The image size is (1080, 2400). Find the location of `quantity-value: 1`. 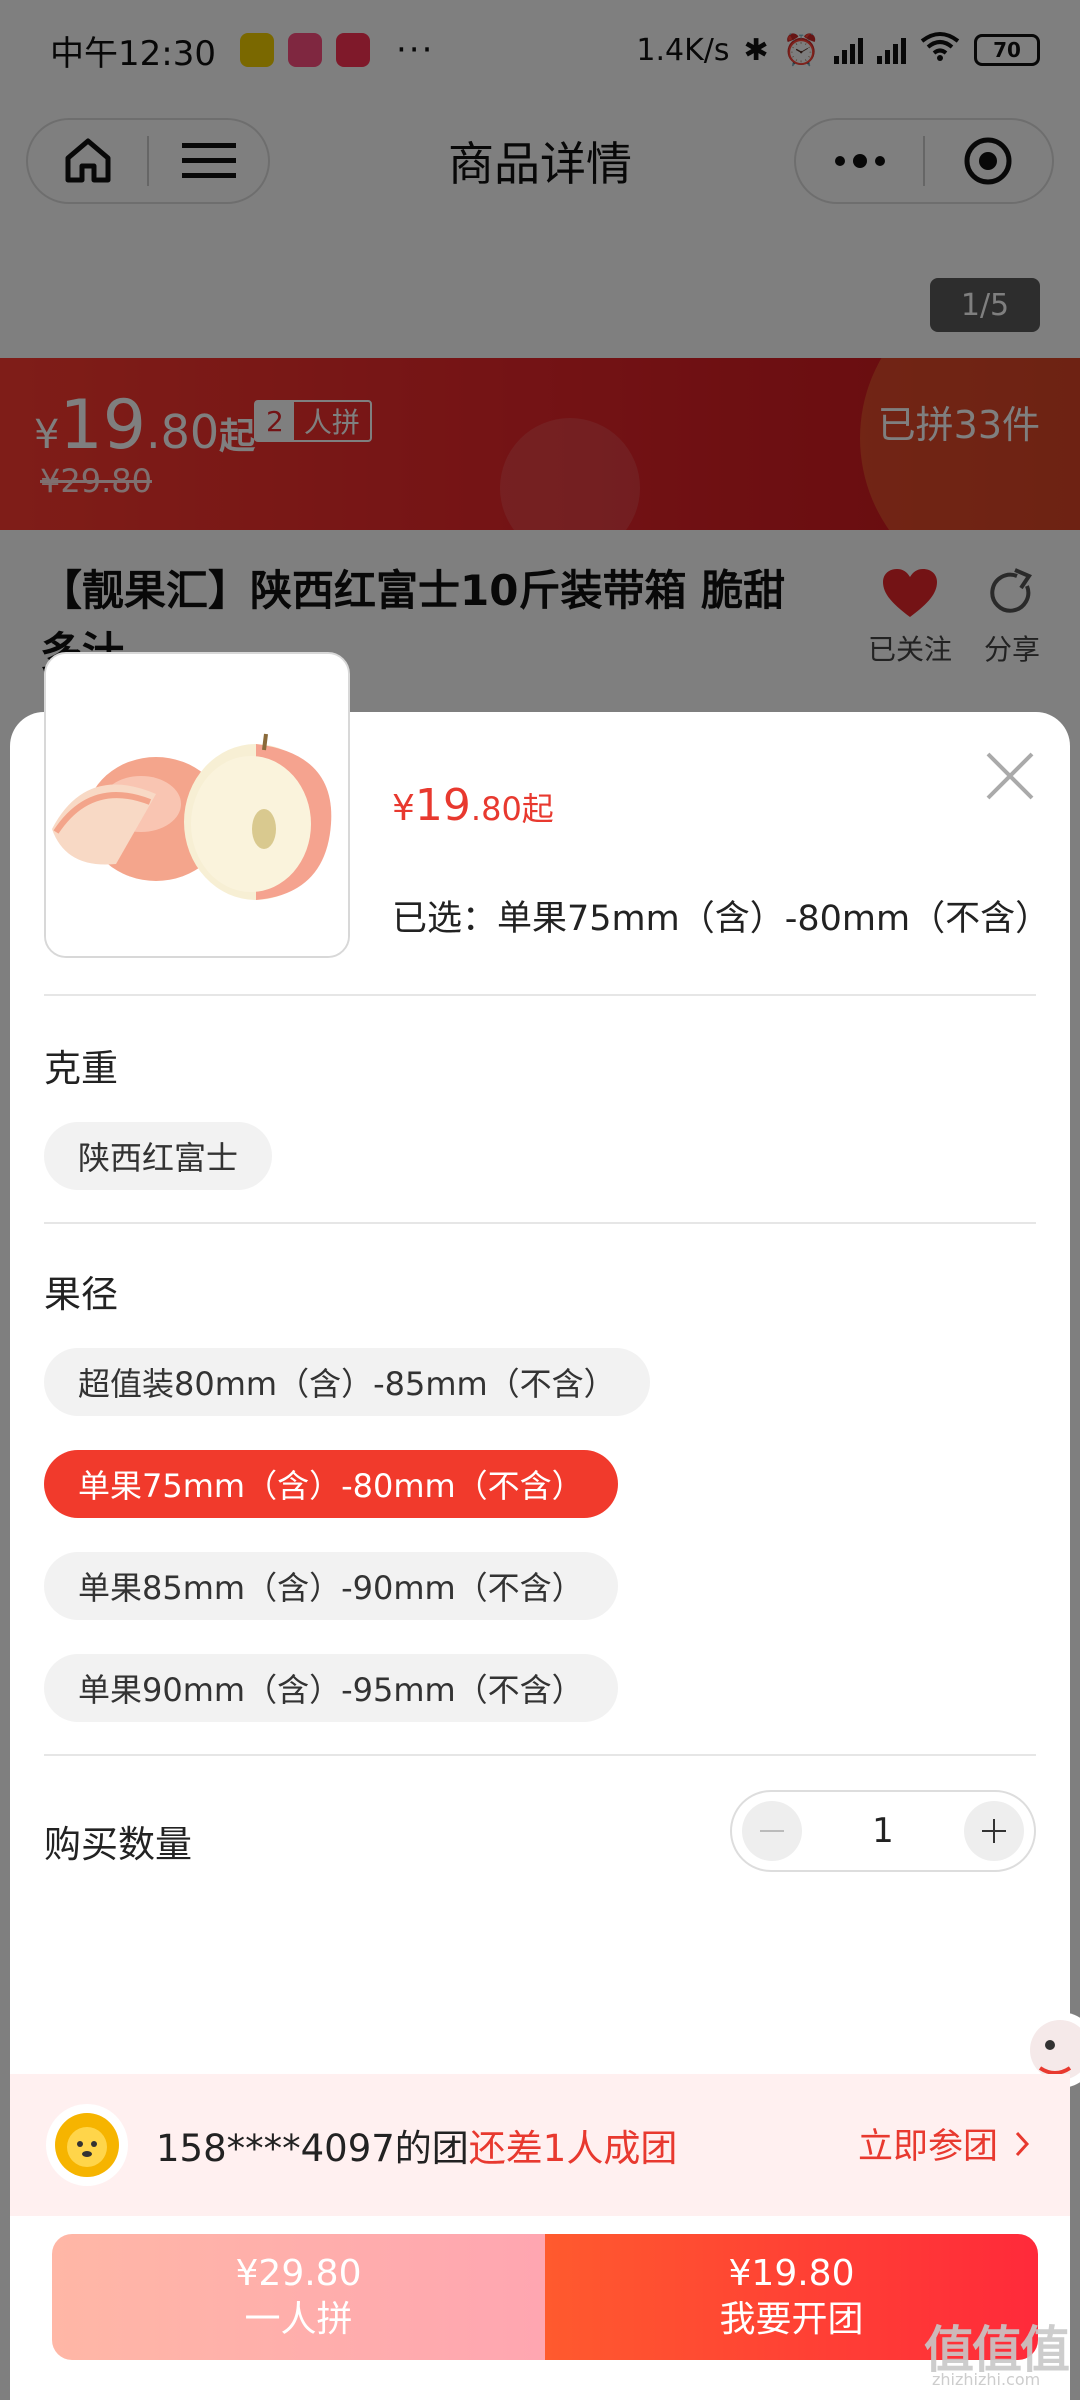

quantity-value: 1 is located at coordinates (883, 1831).